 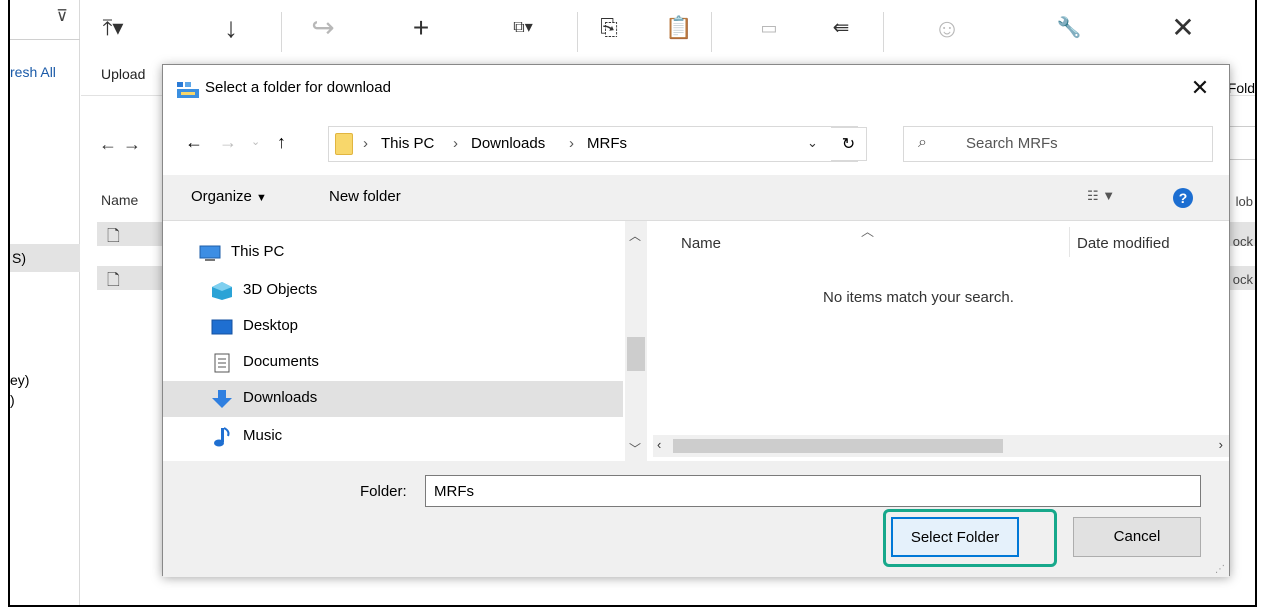 What do you see at coordinates (411, 253) in the screenshot?
I see `tree-item-this-pc: This PC` at bounding box center [411, 253].